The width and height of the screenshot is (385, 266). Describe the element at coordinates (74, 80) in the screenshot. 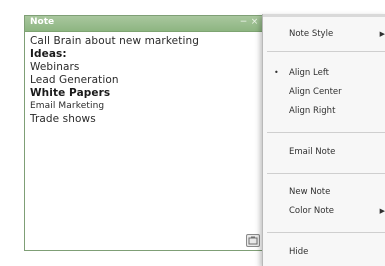

I see `note-line: Lead Generation` at that location.